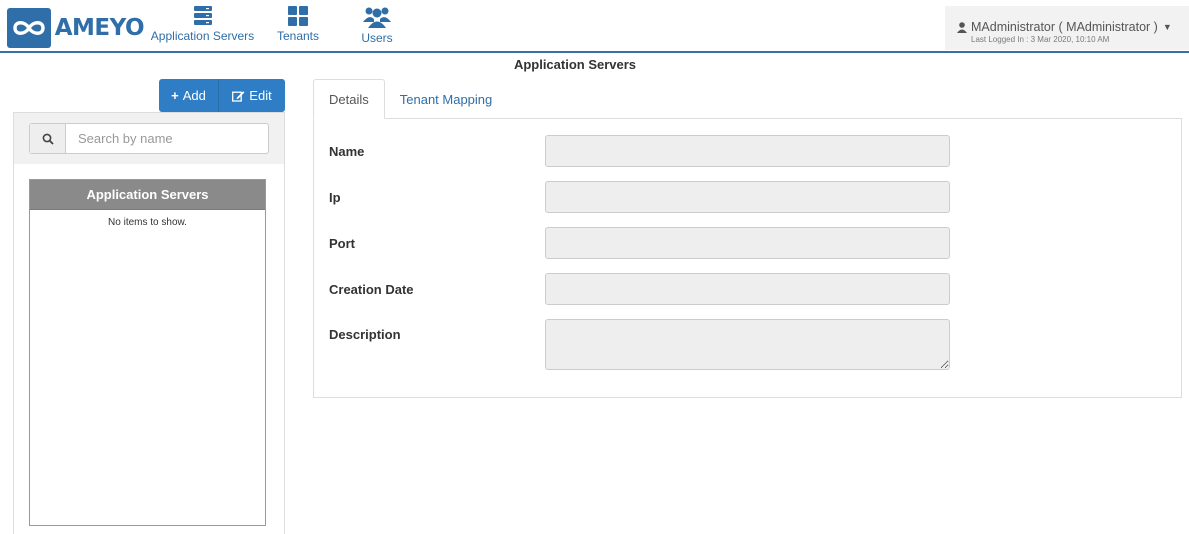  Describe the element at coordinates (298, 36) in the screenshot. I see `nav-label: Tenants` at that location.